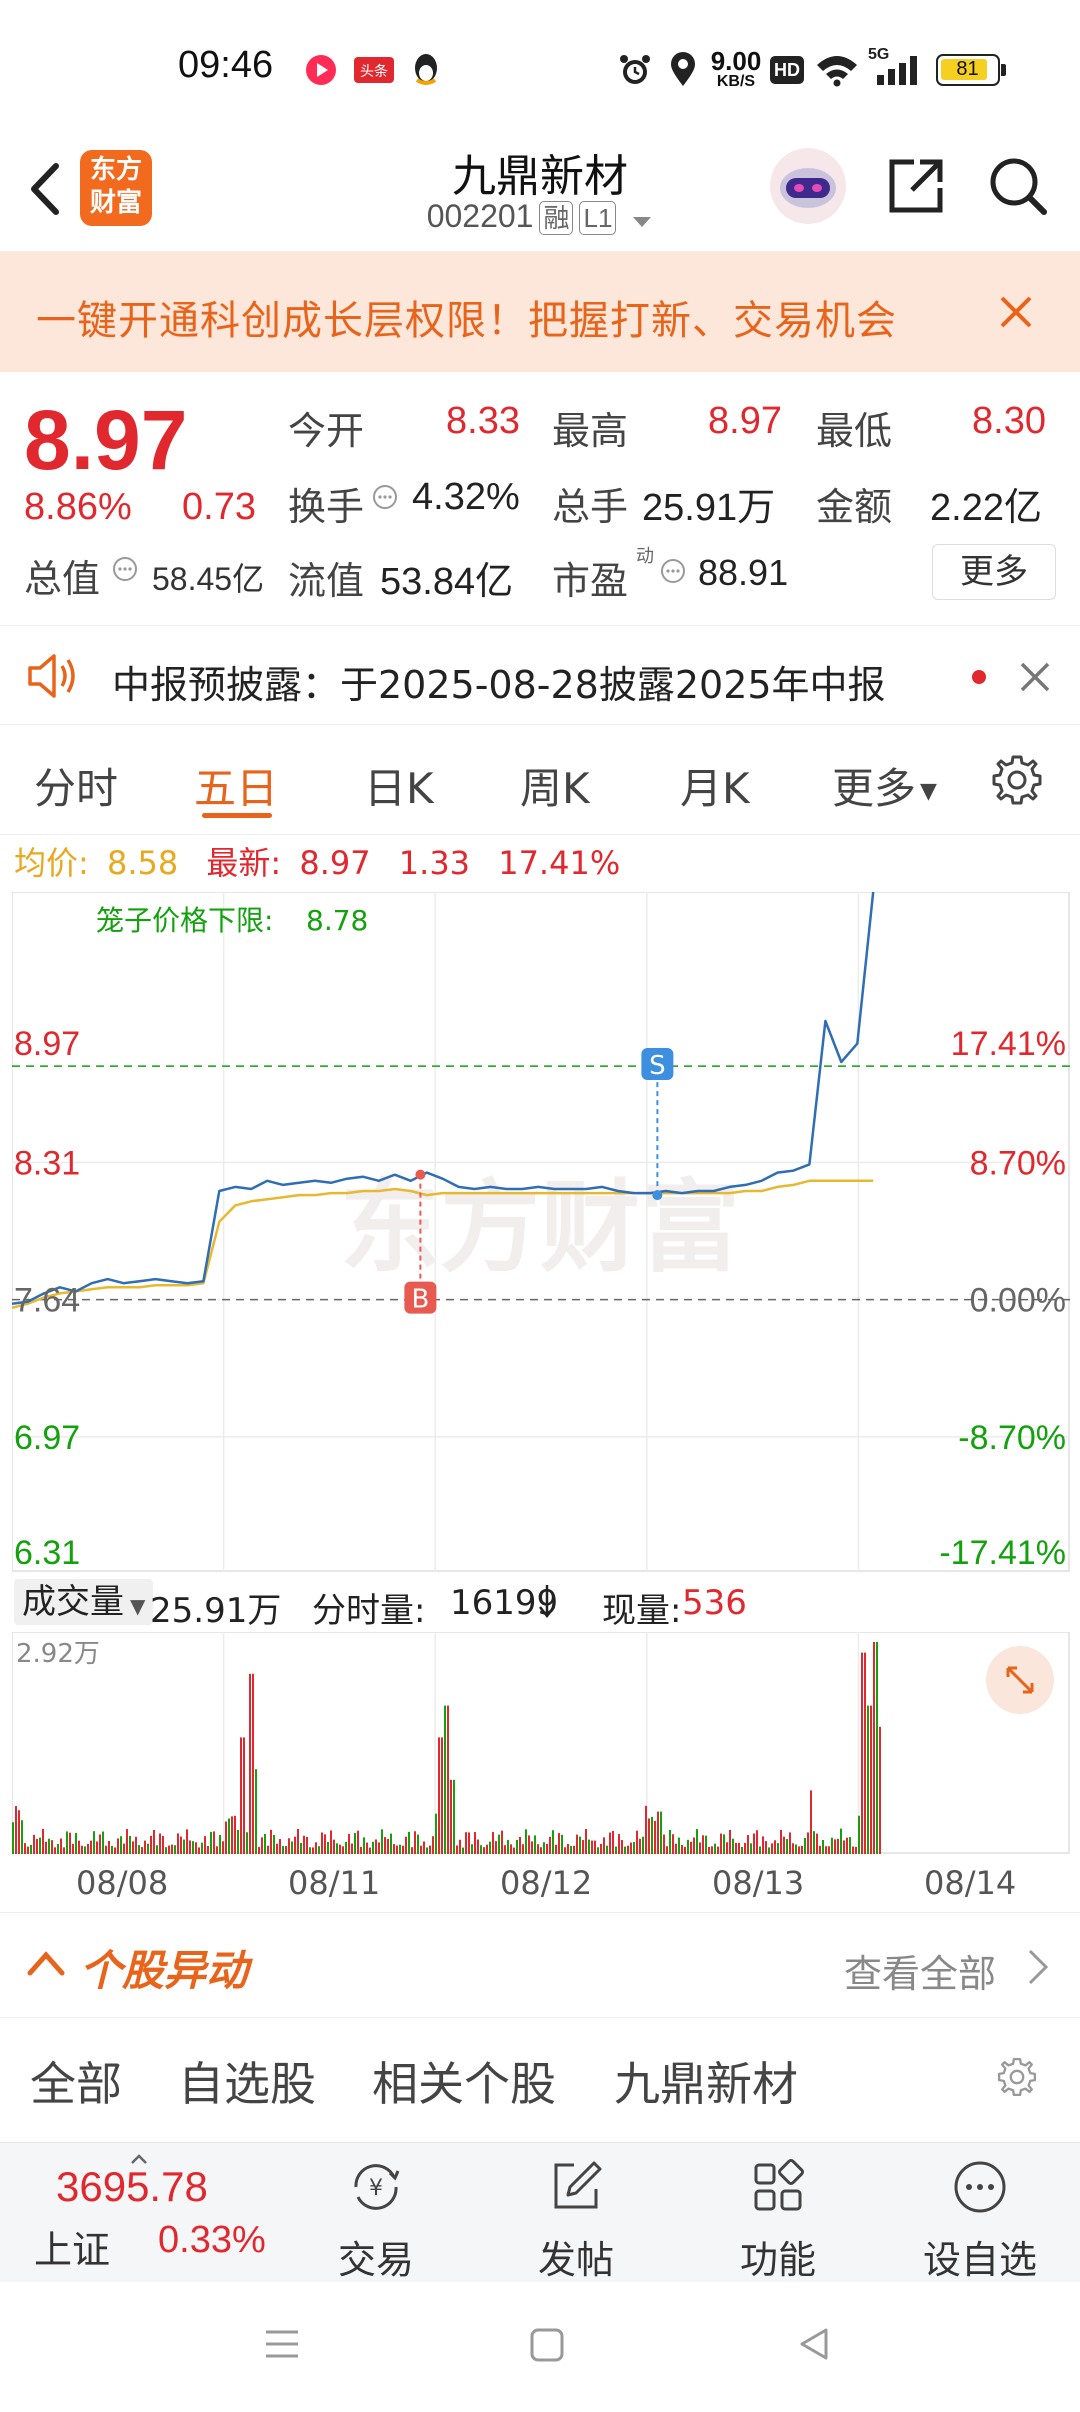 This screenshot has height=2412, width=1080. I want to click on filter-related: 相关个股, so click(464, 2081).